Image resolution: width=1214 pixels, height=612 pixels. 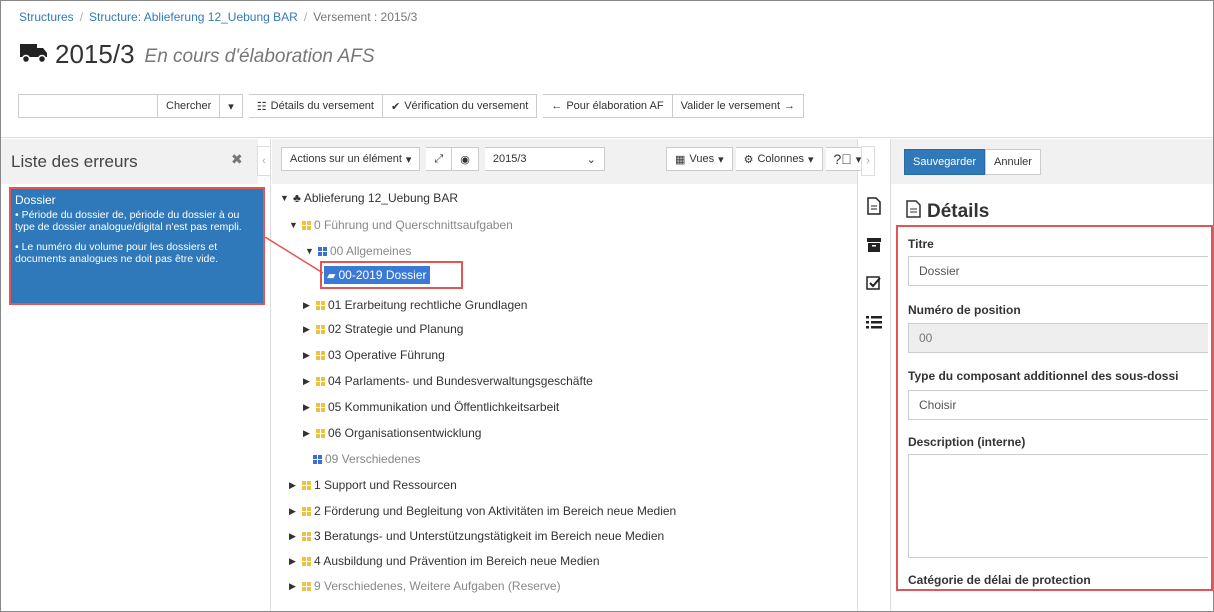 I want to click on tree-node: ▶ 06 Organisationsentwicklung, so click(x=392, y=433).